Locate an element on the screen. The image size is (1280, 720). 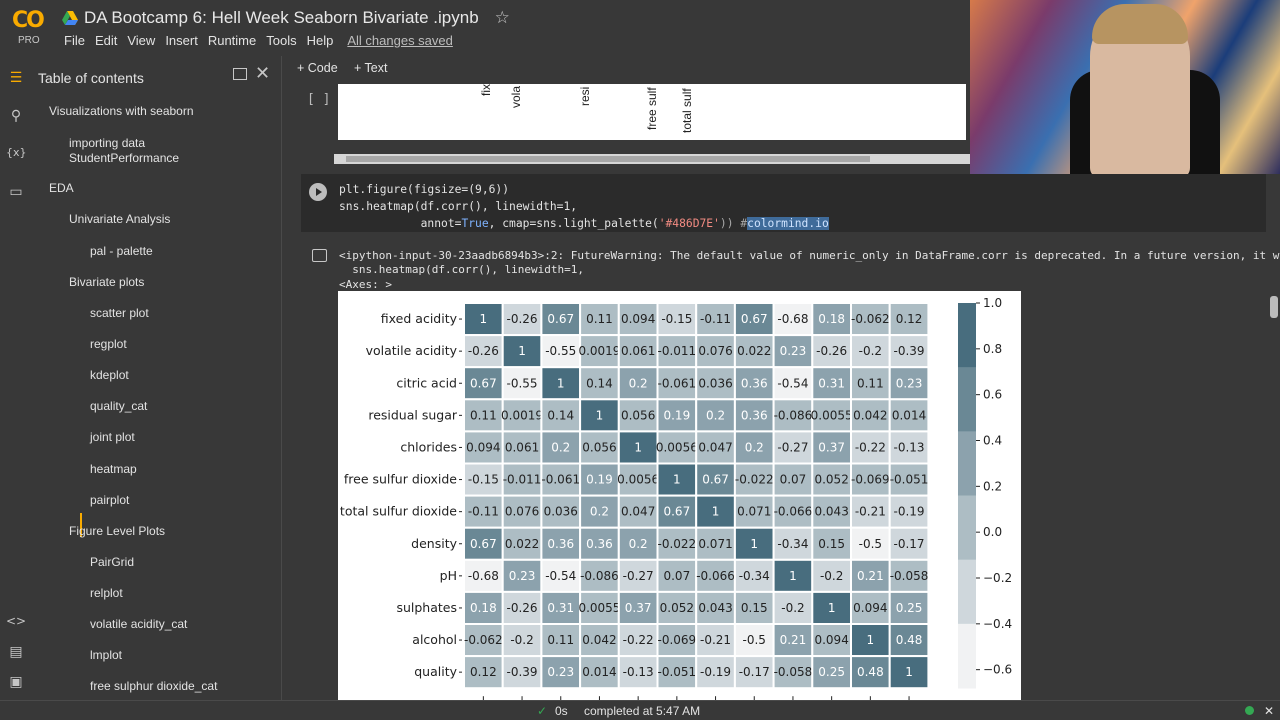
toc-item-lmplot: lmplot is located at coordinates (106, 655).